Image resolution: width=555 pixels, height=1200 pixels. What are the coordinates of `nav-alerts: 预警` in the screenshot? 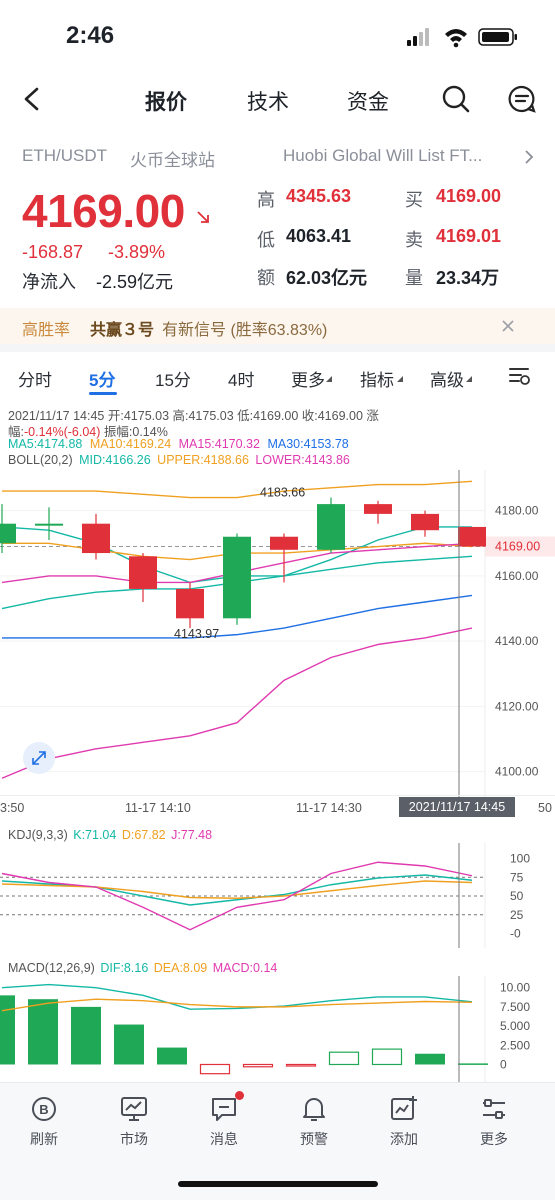 It's located at (314, 1122).